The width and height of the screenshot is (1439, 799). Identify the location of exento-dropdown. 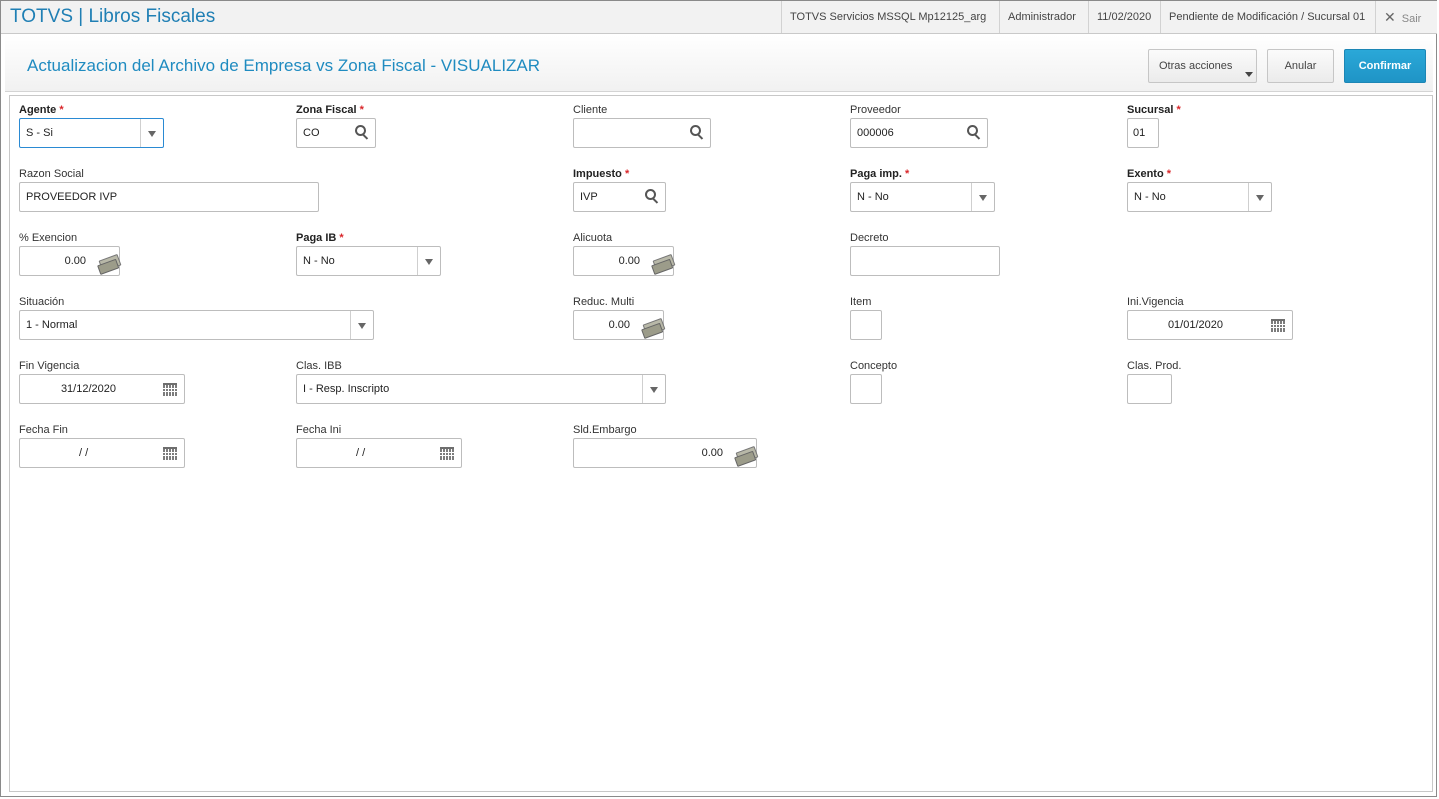
(1259, 197).